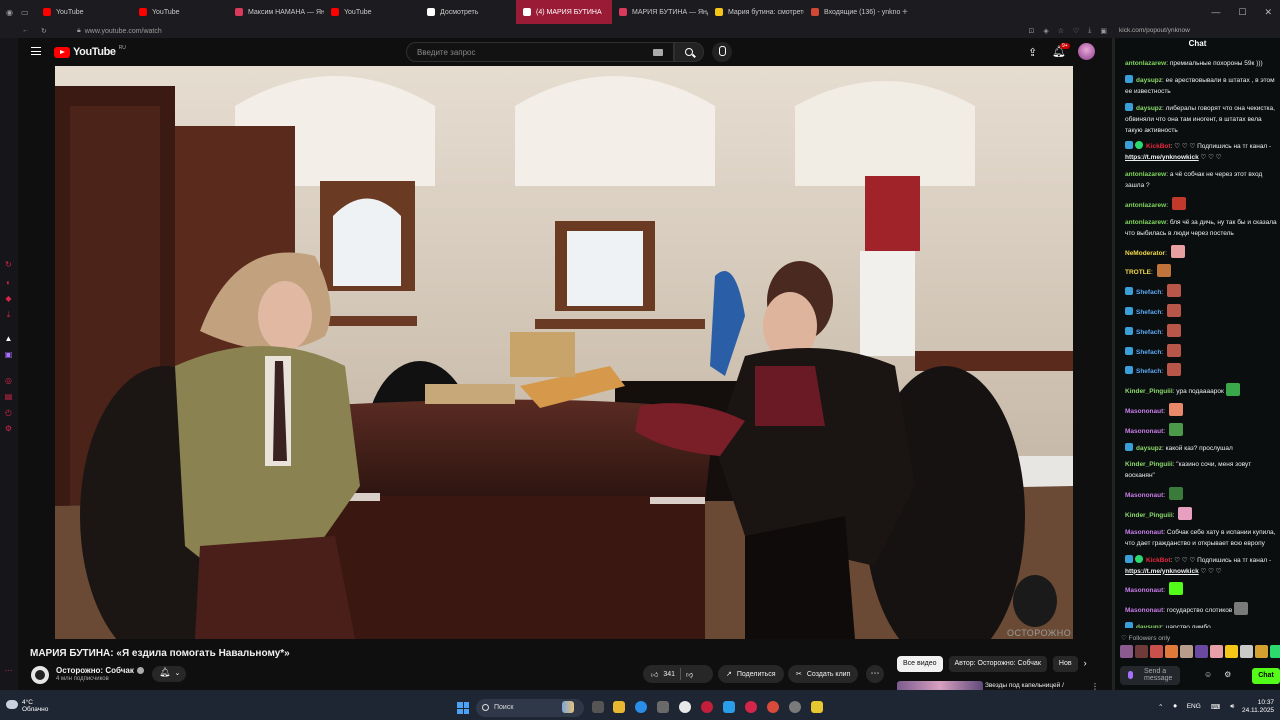  Describe the element at coordinates (1061, 31) in the screenshot. I see `bookmark-icon: ☆` at that location.